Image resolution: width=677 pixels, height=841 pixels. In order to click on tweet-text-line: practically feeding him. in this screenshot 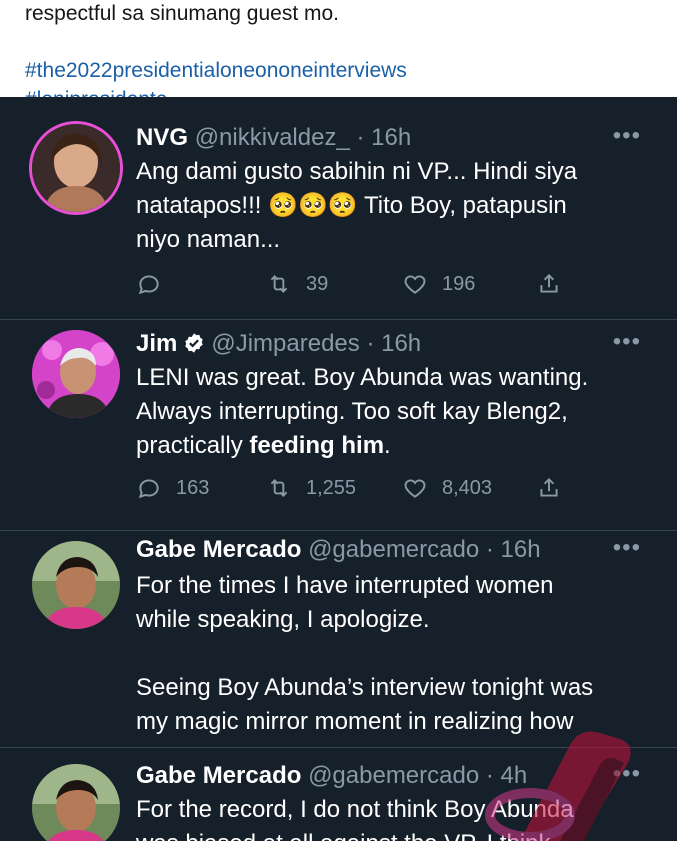, I will do `click(396, 446)`.